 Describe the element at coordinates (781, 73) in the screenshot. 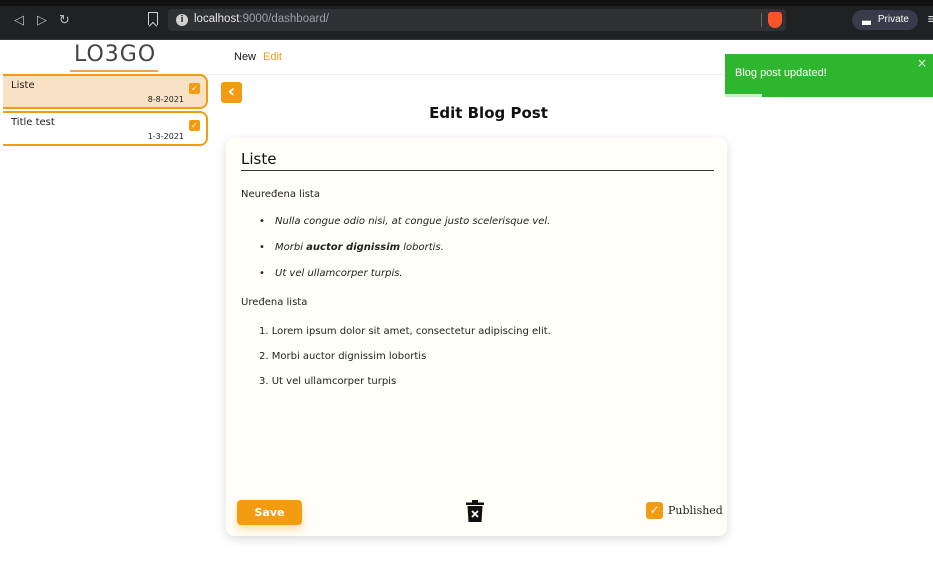

I see `toast-message: Blog post updated!` at that location.